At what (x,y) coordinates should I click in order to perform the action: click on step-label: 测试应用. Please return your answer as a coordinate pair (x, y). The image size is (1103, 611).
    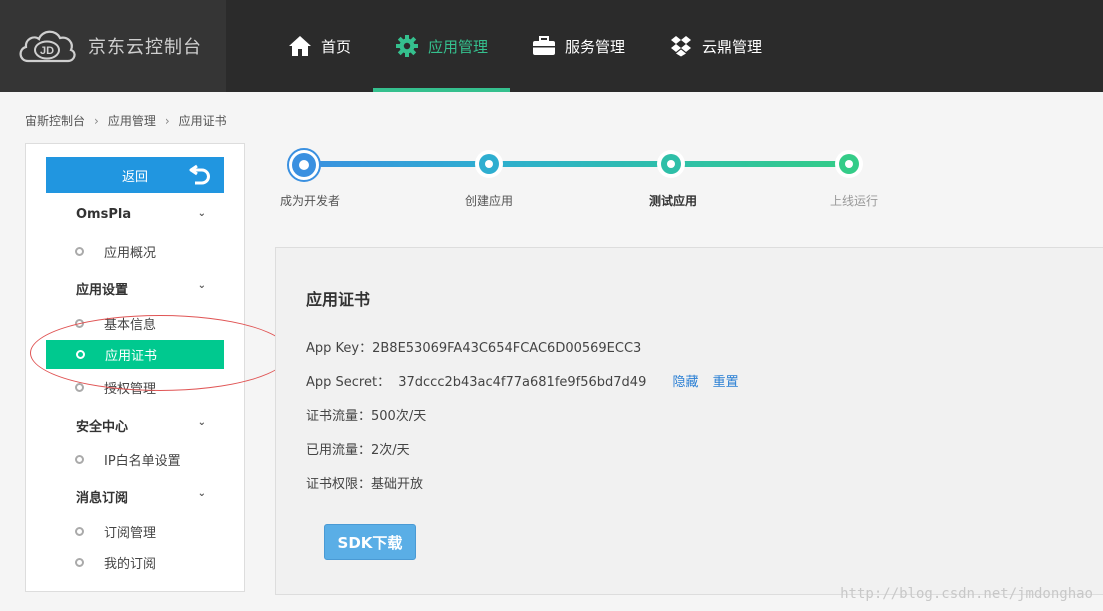
    Looking at the image, I should click on (673, 201).